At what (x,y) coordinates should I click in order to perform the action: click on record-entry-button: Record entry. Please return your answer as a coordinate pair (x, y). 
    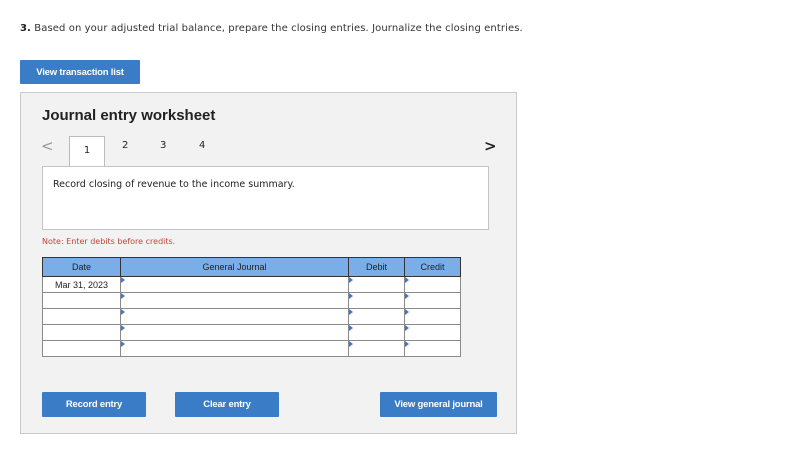
    Looking at the image, I should click on (94, 404).